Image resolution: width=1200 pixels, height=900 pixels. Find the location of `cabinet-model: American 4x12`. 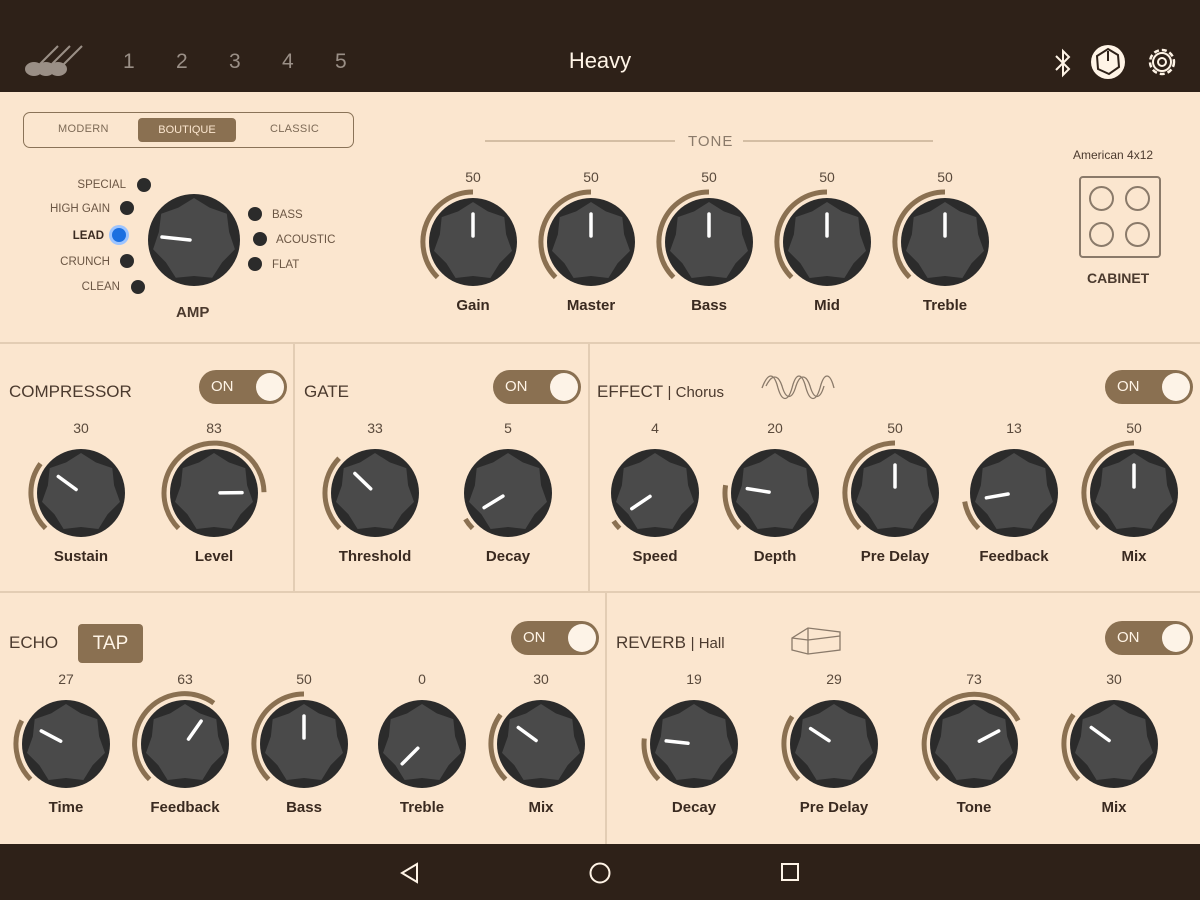

cabinet-model: American 4x12 is located at coordinates (1113, 155).